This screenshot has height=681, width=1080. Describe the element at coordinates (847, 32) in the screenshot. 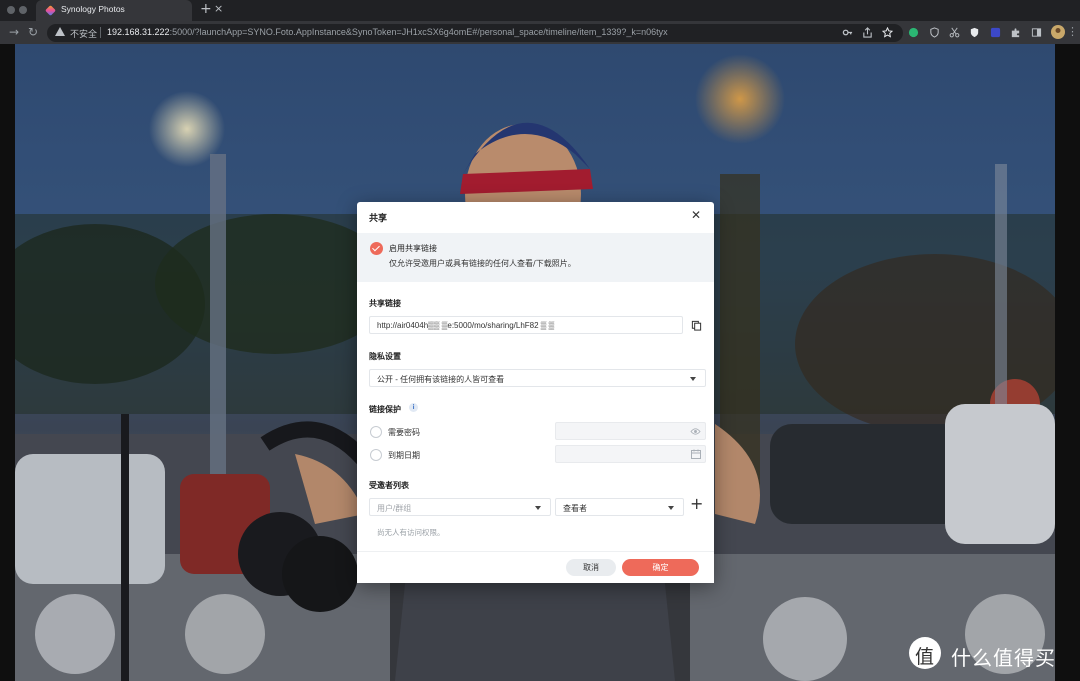

I see `key-icon` at that location.